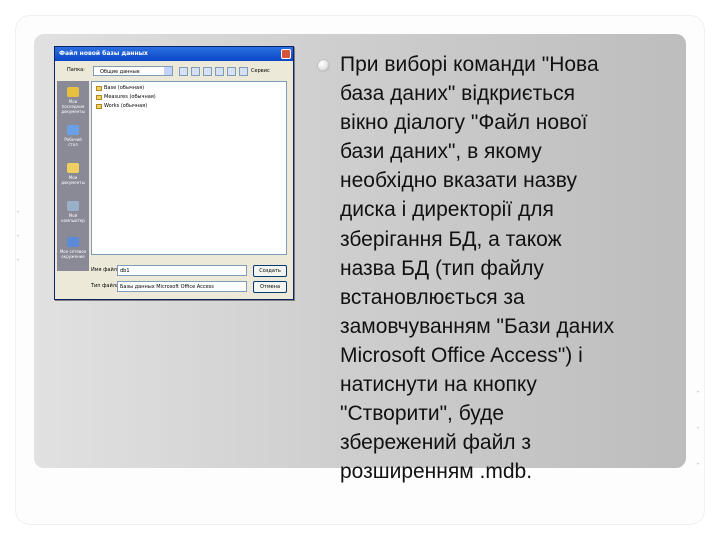 The width and height of the screenshot is (720, 540). Describe the element at coordinates (182, 270) in the screenshot. I see `filename-field: db1` at that location.